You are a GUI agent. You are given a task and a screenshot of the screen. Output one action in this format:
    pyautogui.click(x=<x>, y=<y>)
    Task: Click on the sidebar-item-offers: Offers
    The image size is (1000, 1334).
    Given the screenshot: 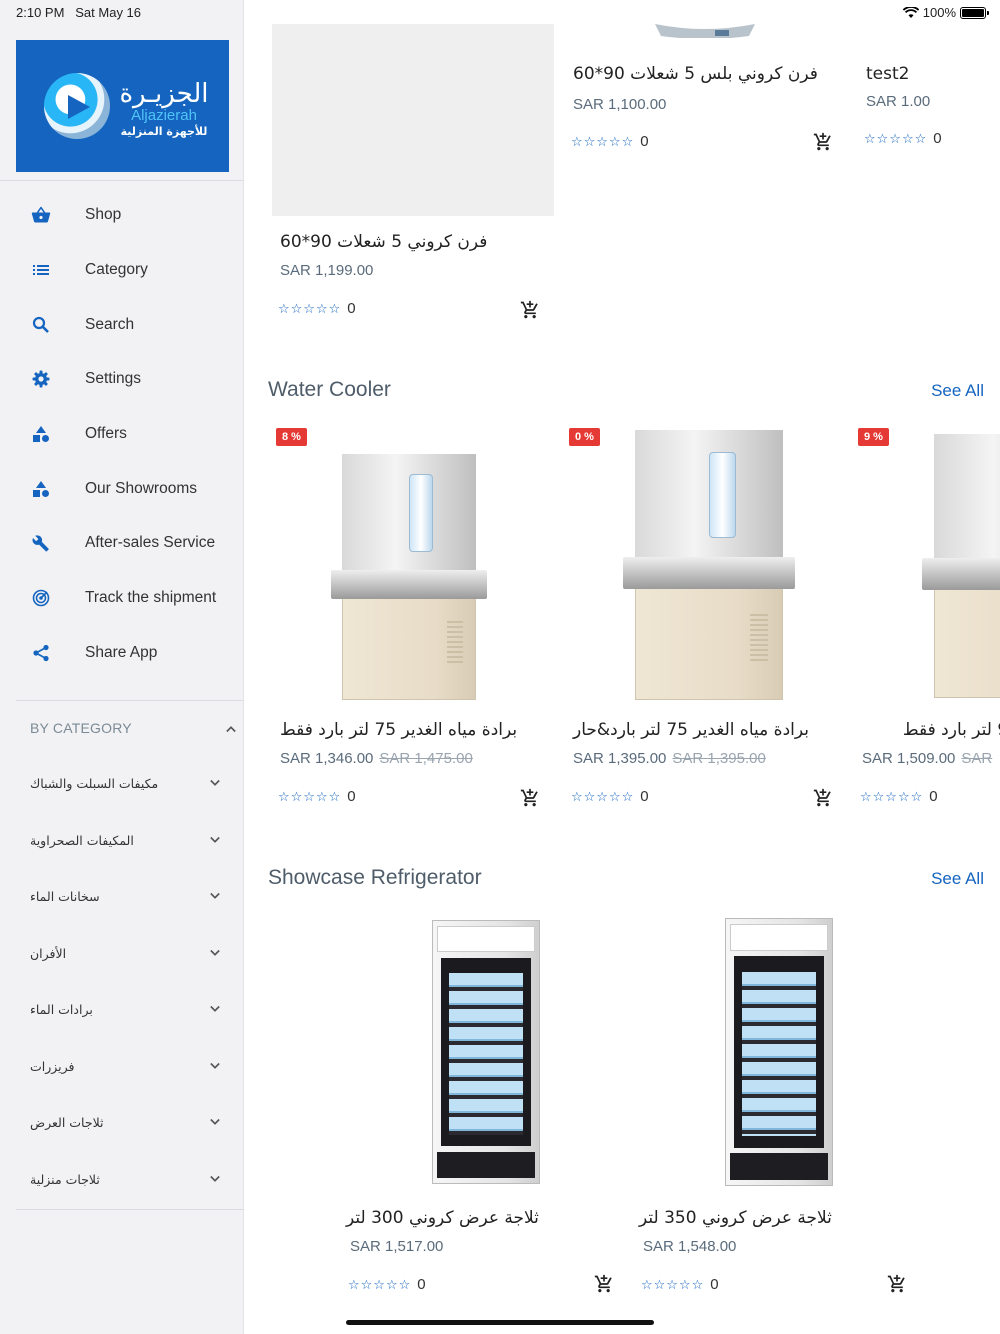 What is the action you would take?
    pyautogui.click(x=122, y=434)
    